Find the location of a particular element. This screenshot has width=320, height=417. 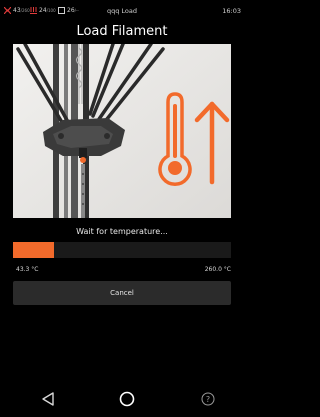

cancel-button: Cancel is located at coordinates (122, 293).